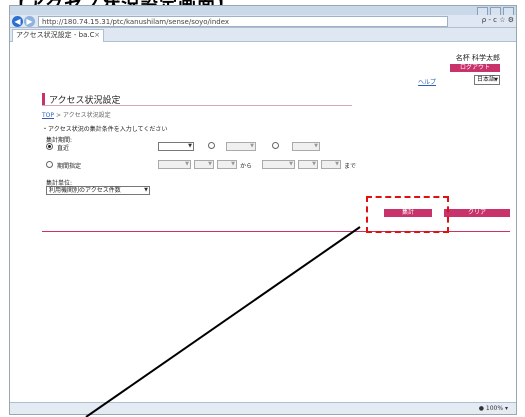  I want to click on breadcrumb: TOP > アクセス状況設定, so click(76, 114).